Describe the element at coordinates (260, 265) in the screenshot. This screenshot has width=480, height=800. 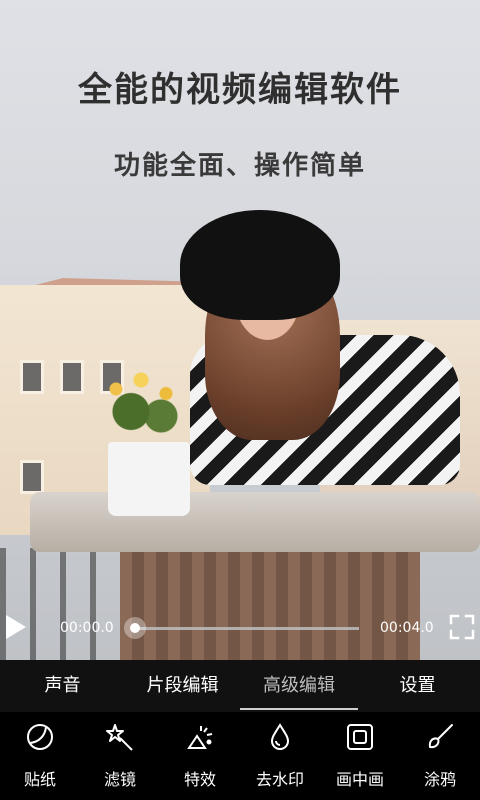
I see `woman-hat` at that location.